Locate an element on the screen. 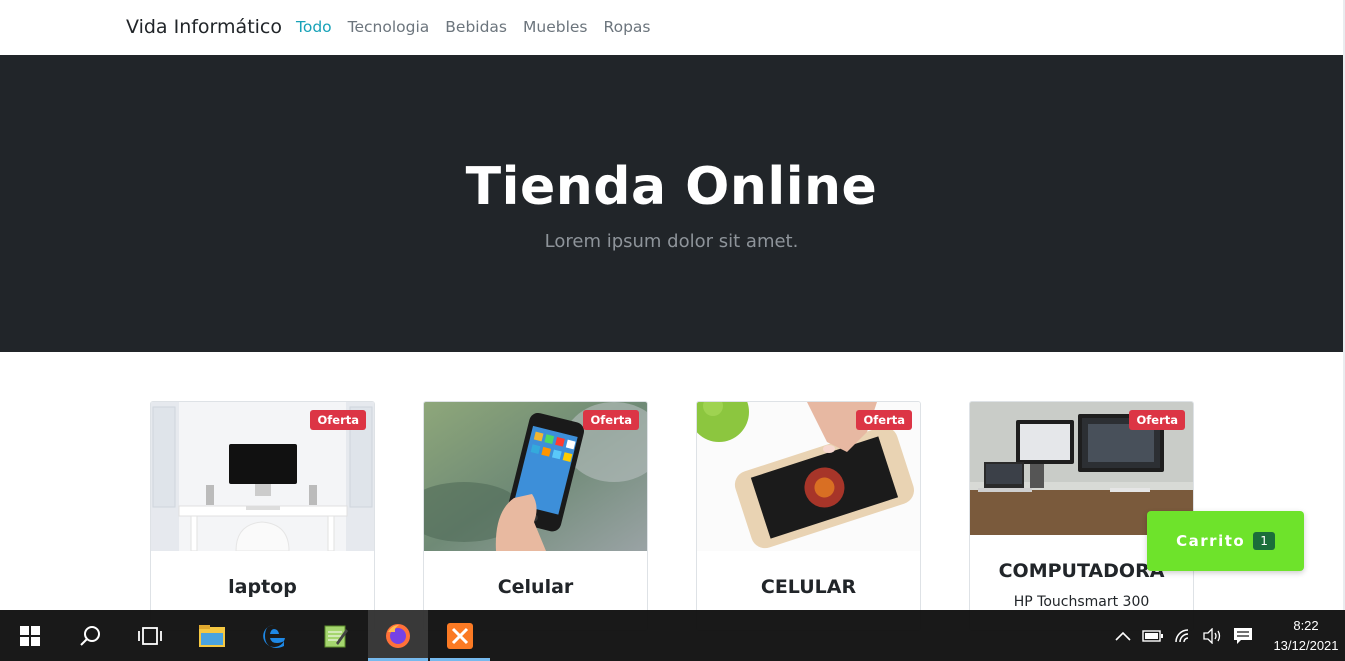 The image size is (1345, 661). task-view-icon is located at coordinates (150, 635).